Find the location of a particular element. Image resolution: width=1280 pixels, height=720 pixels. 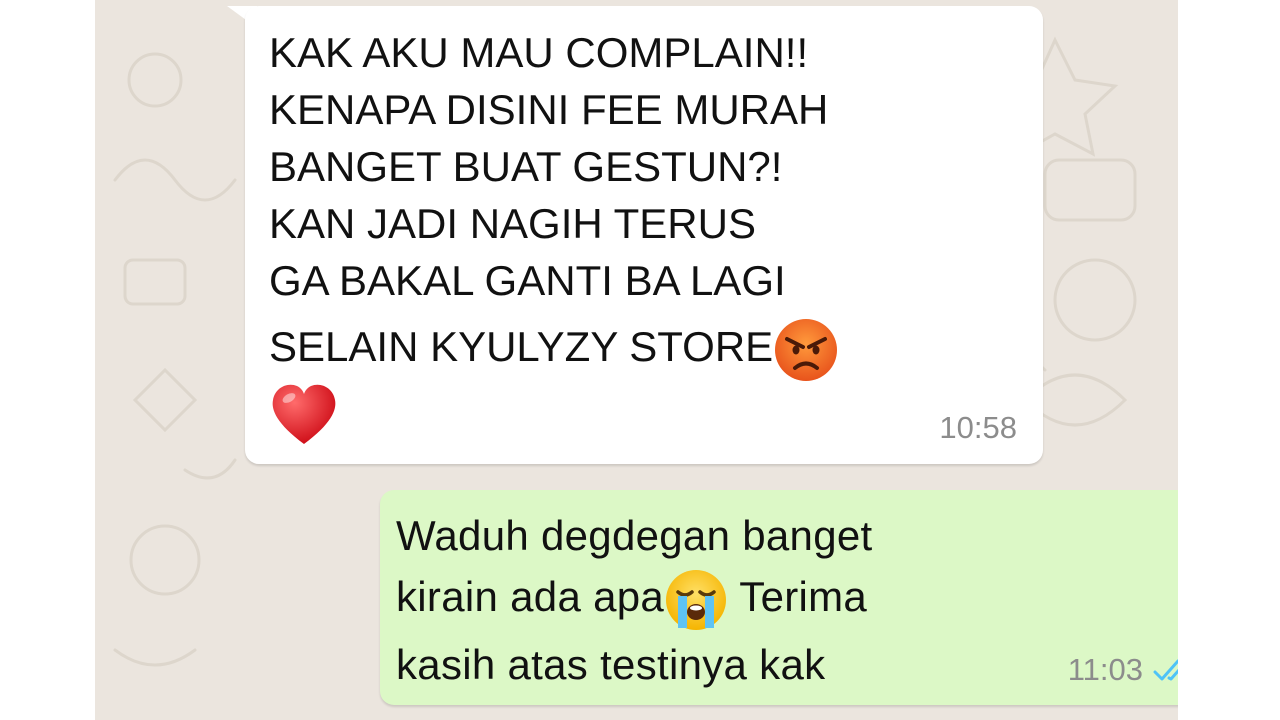

outgoing-line-3: kasih atas testinya kak is located at coordinates (611, 664).